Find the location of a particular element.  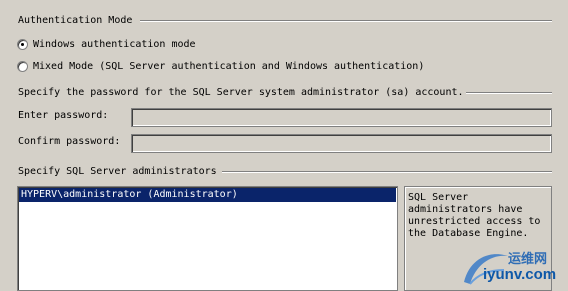

confirm-password-label: Confirm password: is located at coordinates (69, 141).